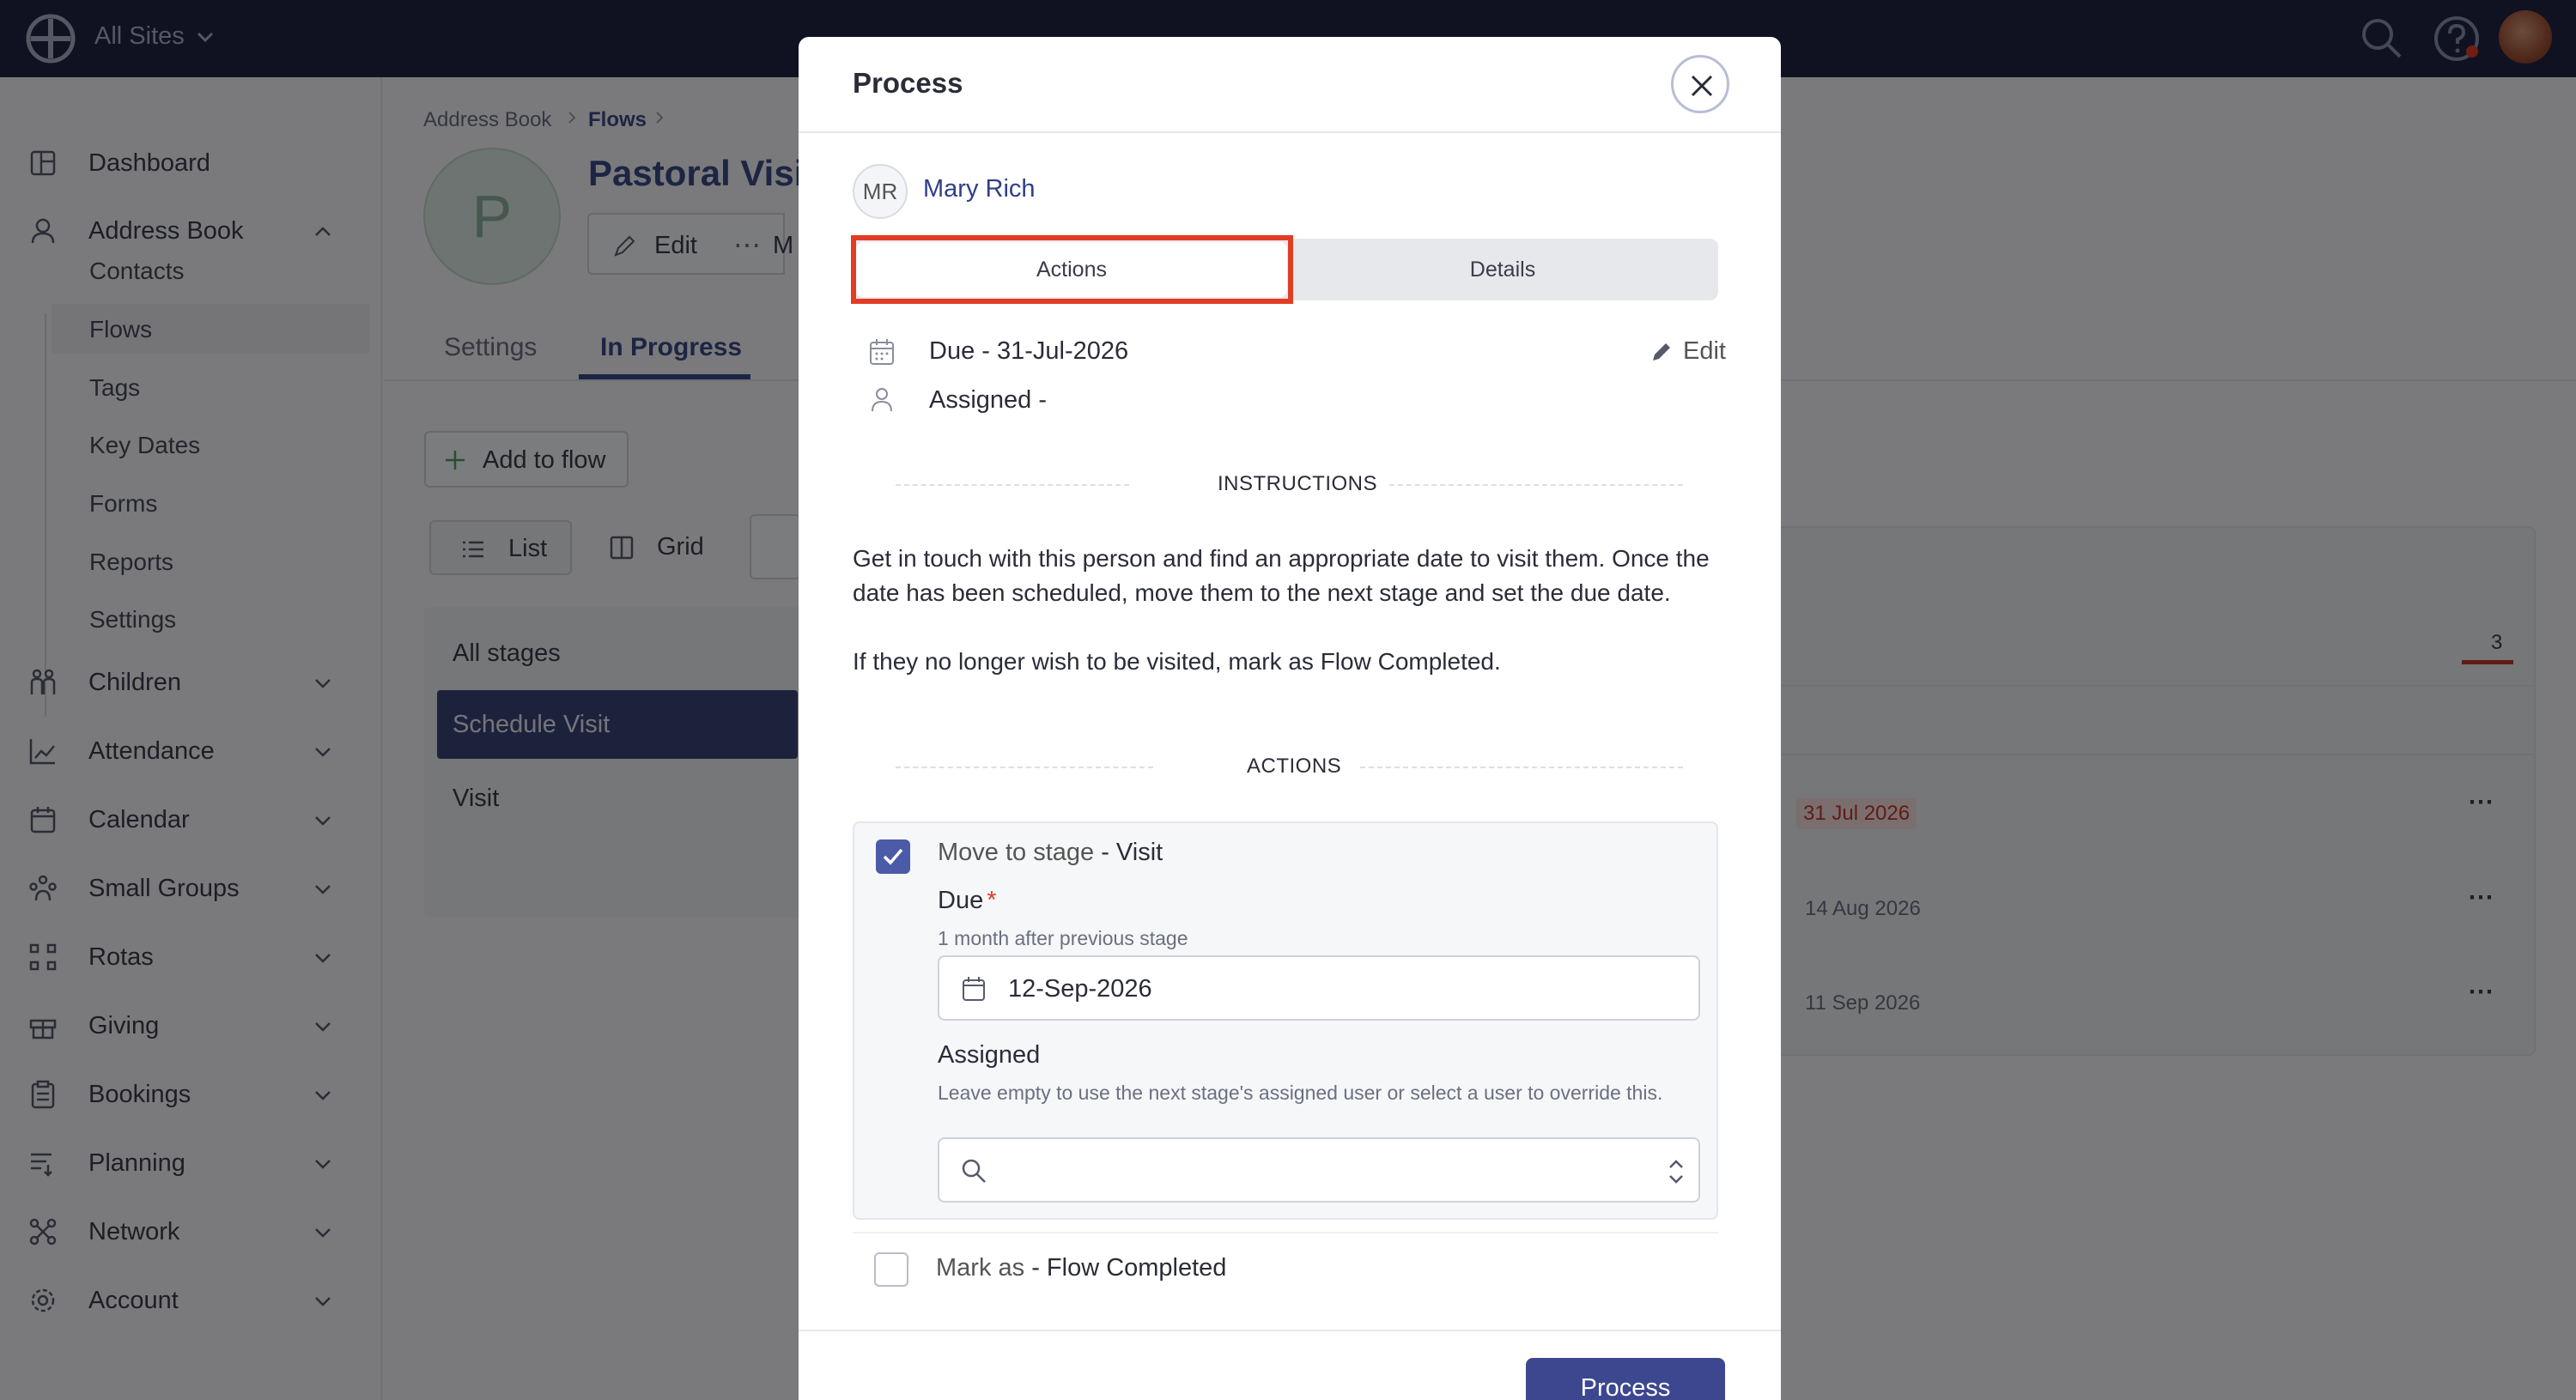  I want to click on assigned-user-select, so click(1319, 1170).